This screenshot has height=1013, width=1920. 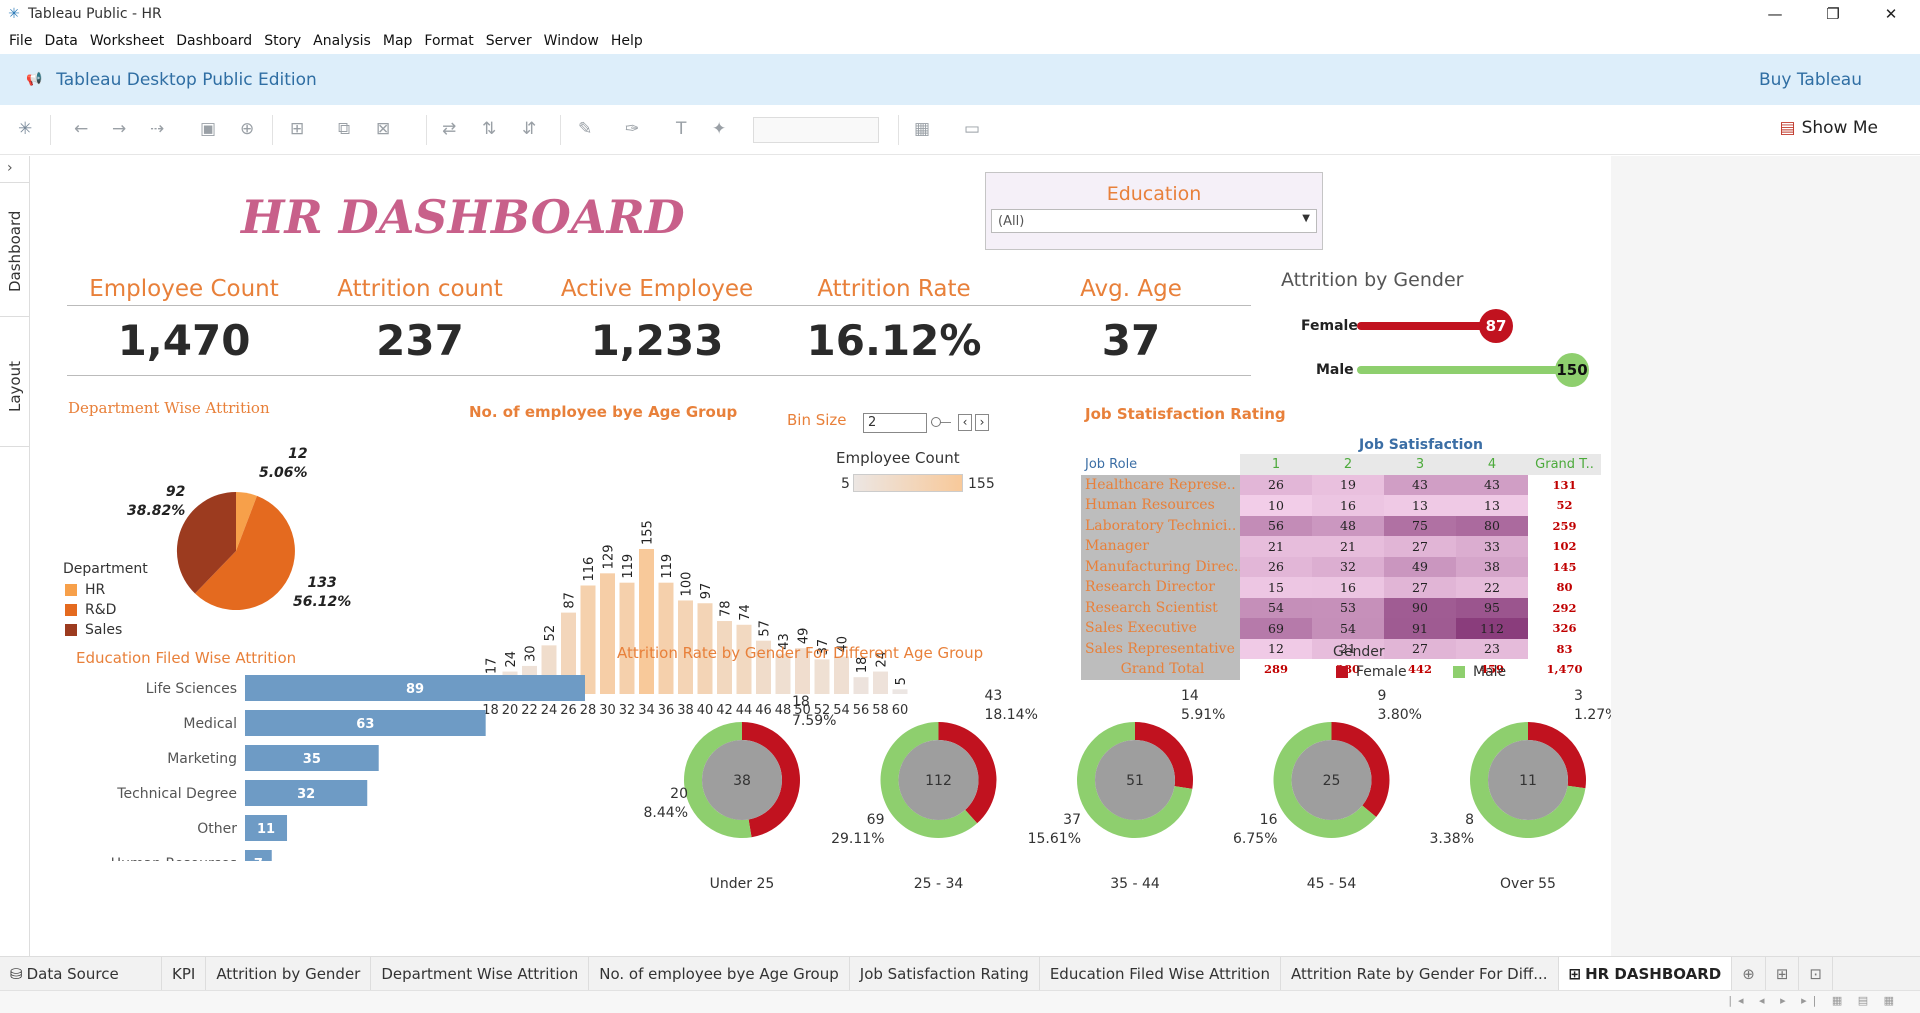 I want to click on kpi-value-avg-age: 37, so click(x=1131, y=340).